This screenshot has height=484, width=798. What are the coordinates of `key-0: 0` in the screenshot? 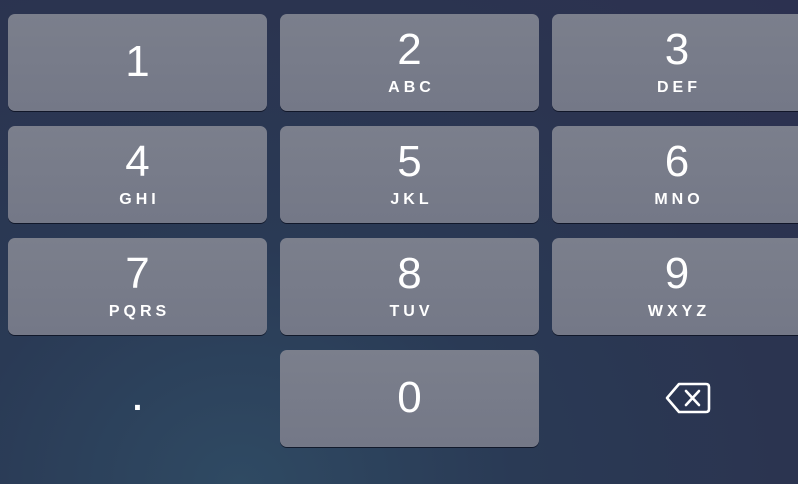 It's located at (409, 398).